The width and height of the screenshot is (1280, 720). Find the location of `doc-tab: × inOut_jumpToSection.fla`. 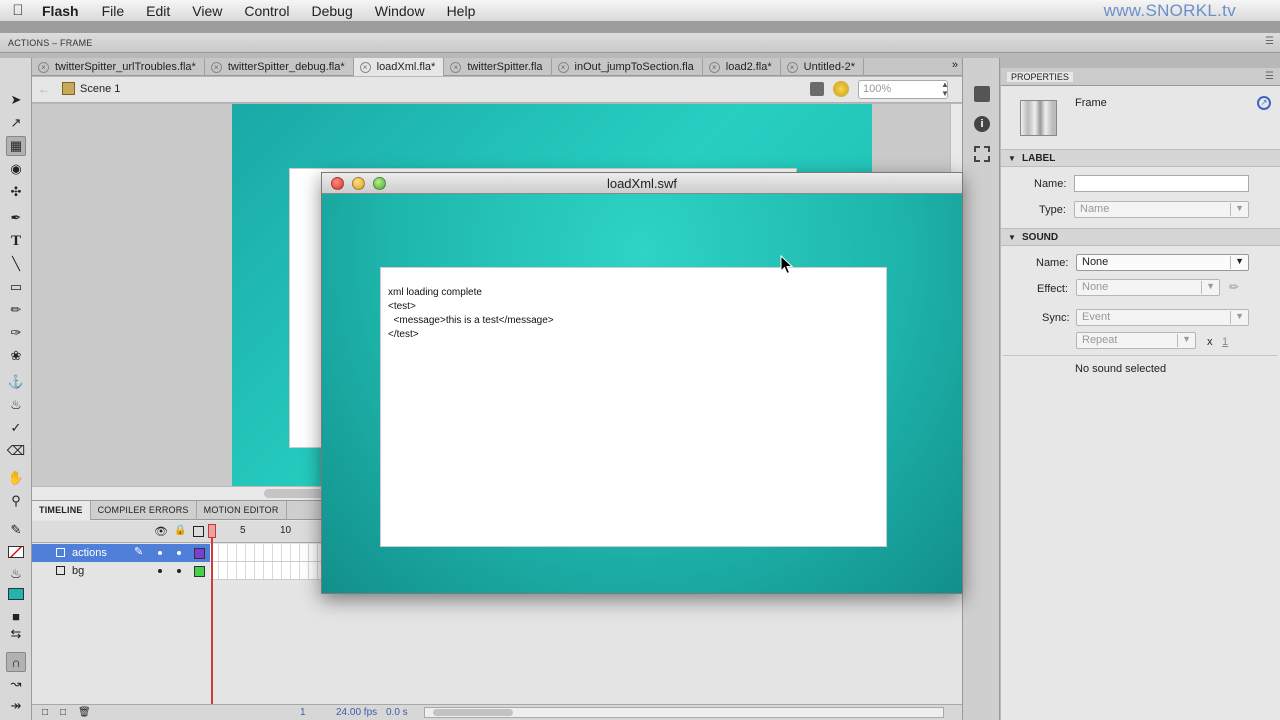

doc-tab: × inOut_jumpToSection.fla is located at coordinates (627, 67).